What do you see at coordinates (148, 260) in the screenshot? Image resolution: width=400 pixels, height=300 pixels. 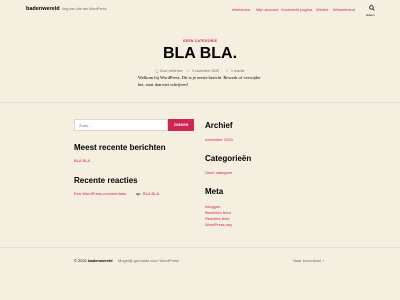 I see `footer-powered-by: Mogelijk gemaakt door WordPress` at bounding box center [148, 260].